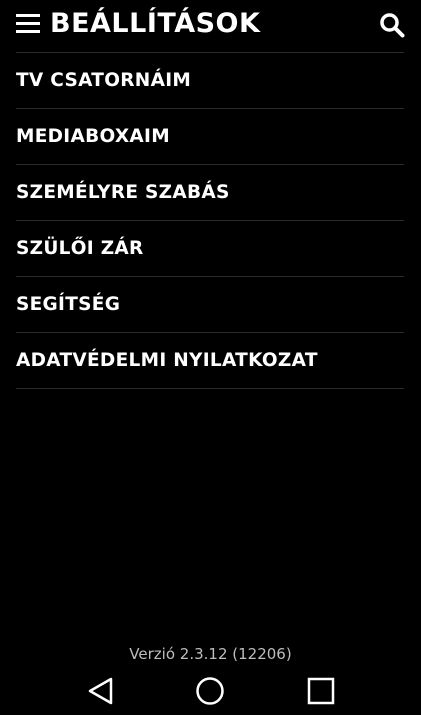 The height and width of the screenshot is (715, 421). Describe the element at coordinates (93, 136) in the screenshot. I see `menu-item-label: MEDIABOXAIM` at that location.